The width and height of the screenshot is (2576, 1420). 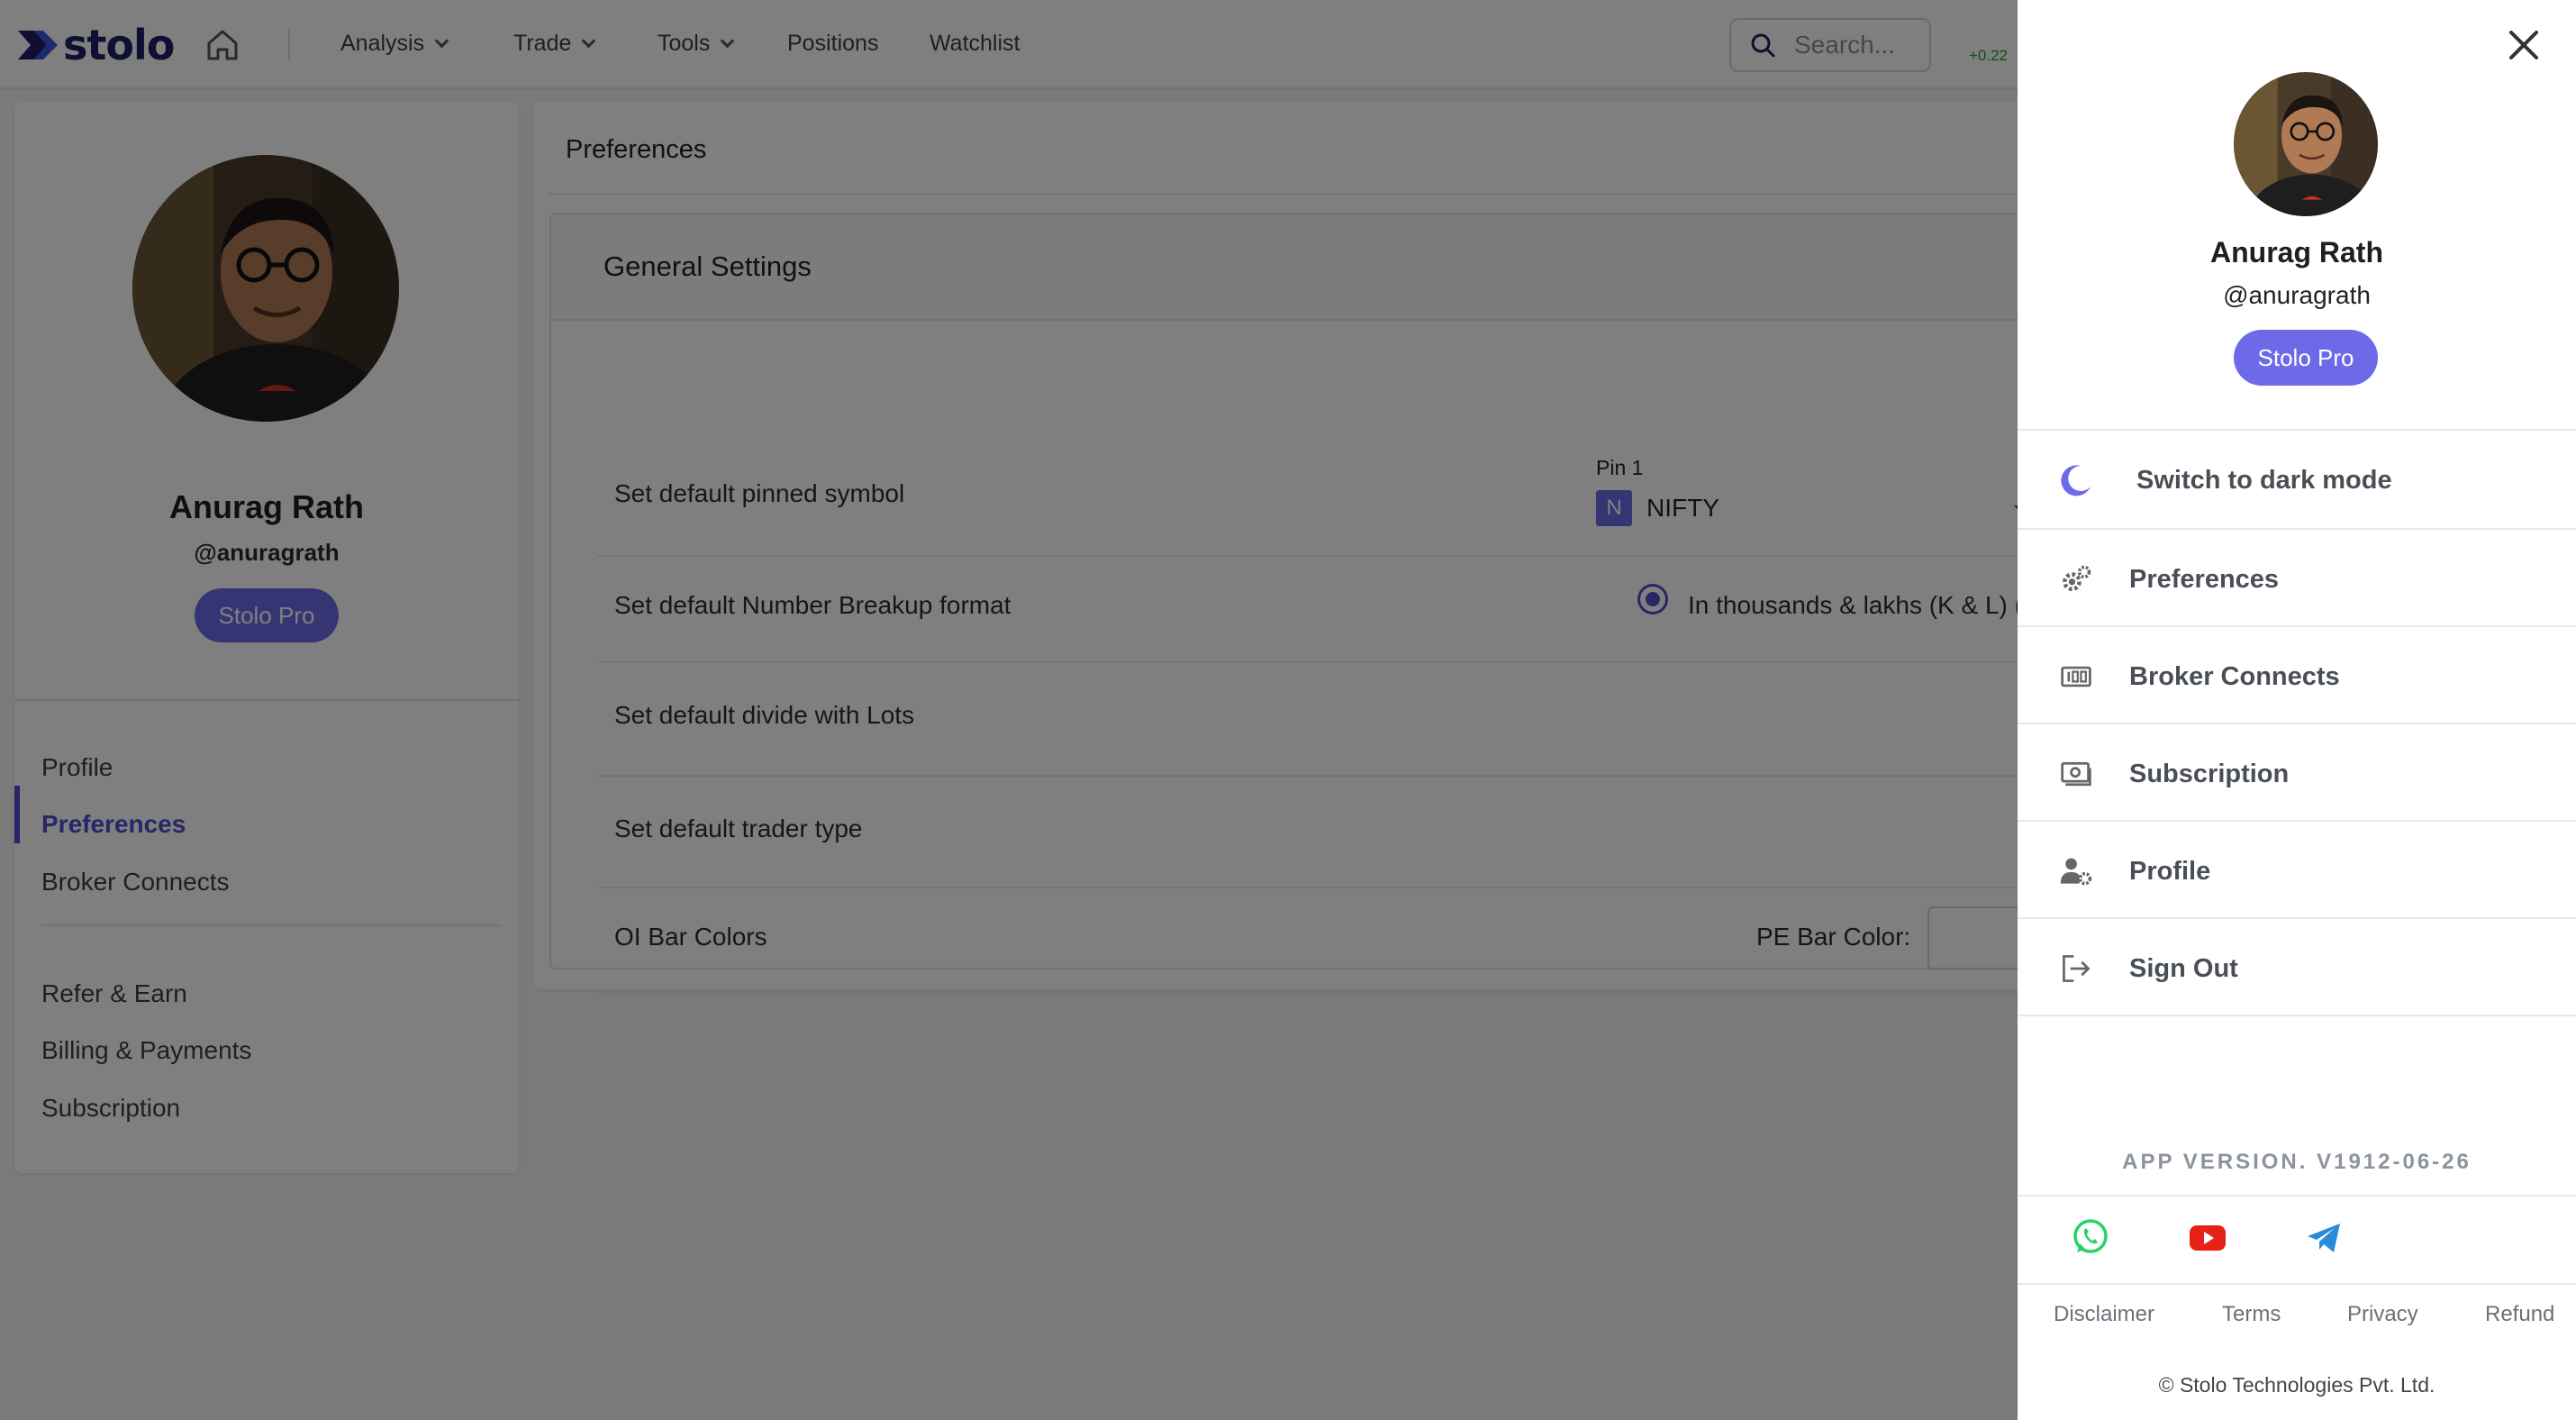 What do you see at coordinates (2297, 1241) in the screenshot?
I see `social-links` at bounding box center [2297, 1241].